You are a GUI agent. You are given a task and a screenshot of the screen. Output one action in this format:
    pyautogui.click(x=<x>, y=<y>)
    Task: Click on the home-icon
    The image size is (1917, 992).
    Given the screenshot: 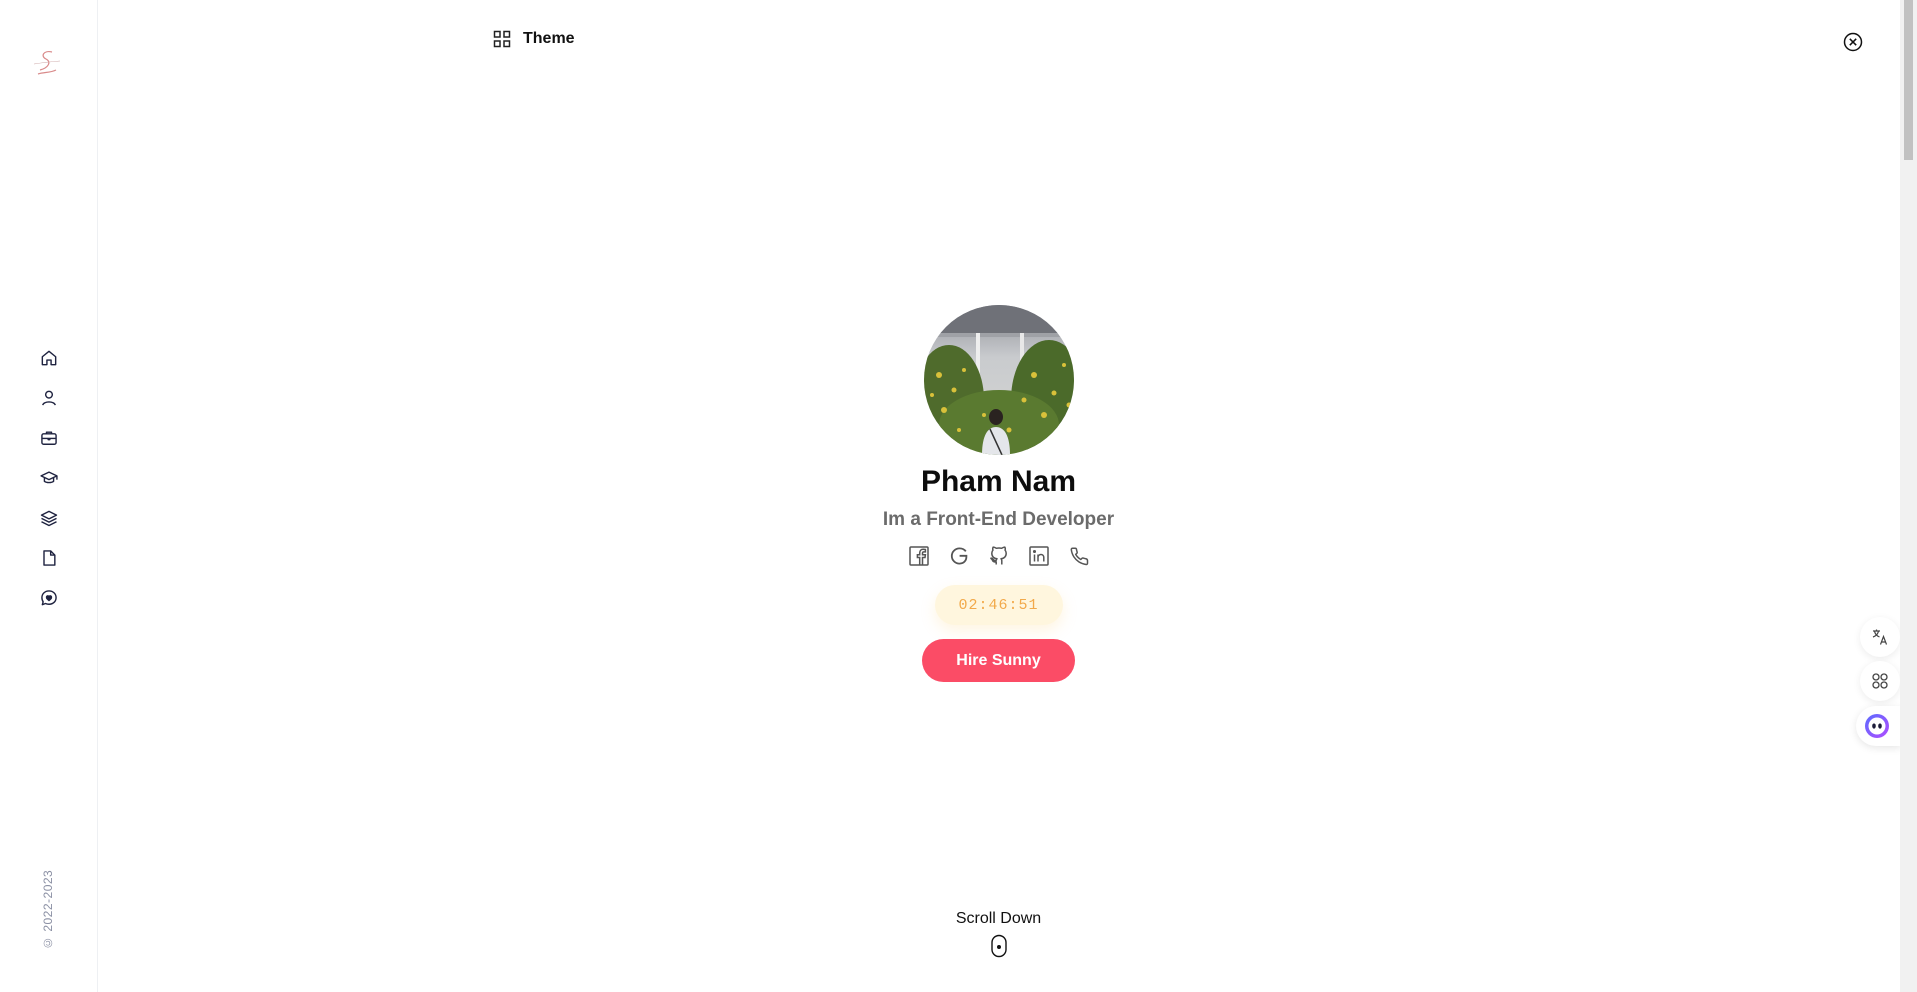 What is the action you would take?
    pyautogui.click(x=49, y=358)
    